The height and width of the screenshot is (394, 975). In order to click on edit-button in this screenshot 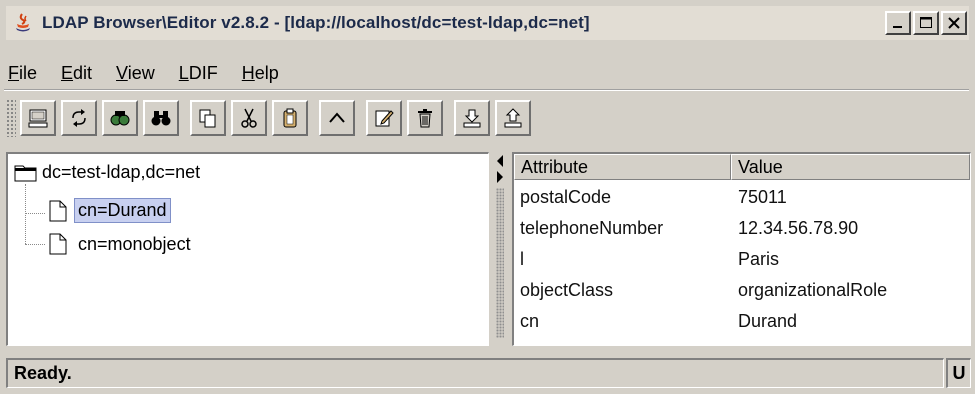, I will do `click(384, 118)`.